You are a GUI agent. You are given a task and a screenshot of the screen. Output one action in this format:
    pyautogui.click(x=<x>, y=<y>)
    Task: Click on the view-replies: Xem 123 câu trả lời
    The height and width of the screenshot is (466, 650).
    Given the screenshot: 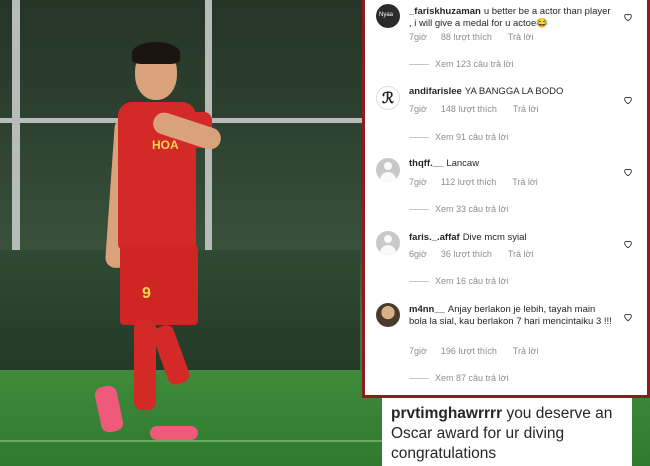 What is the action you would take?
    pyautogui.click(x=461, y=64)
    